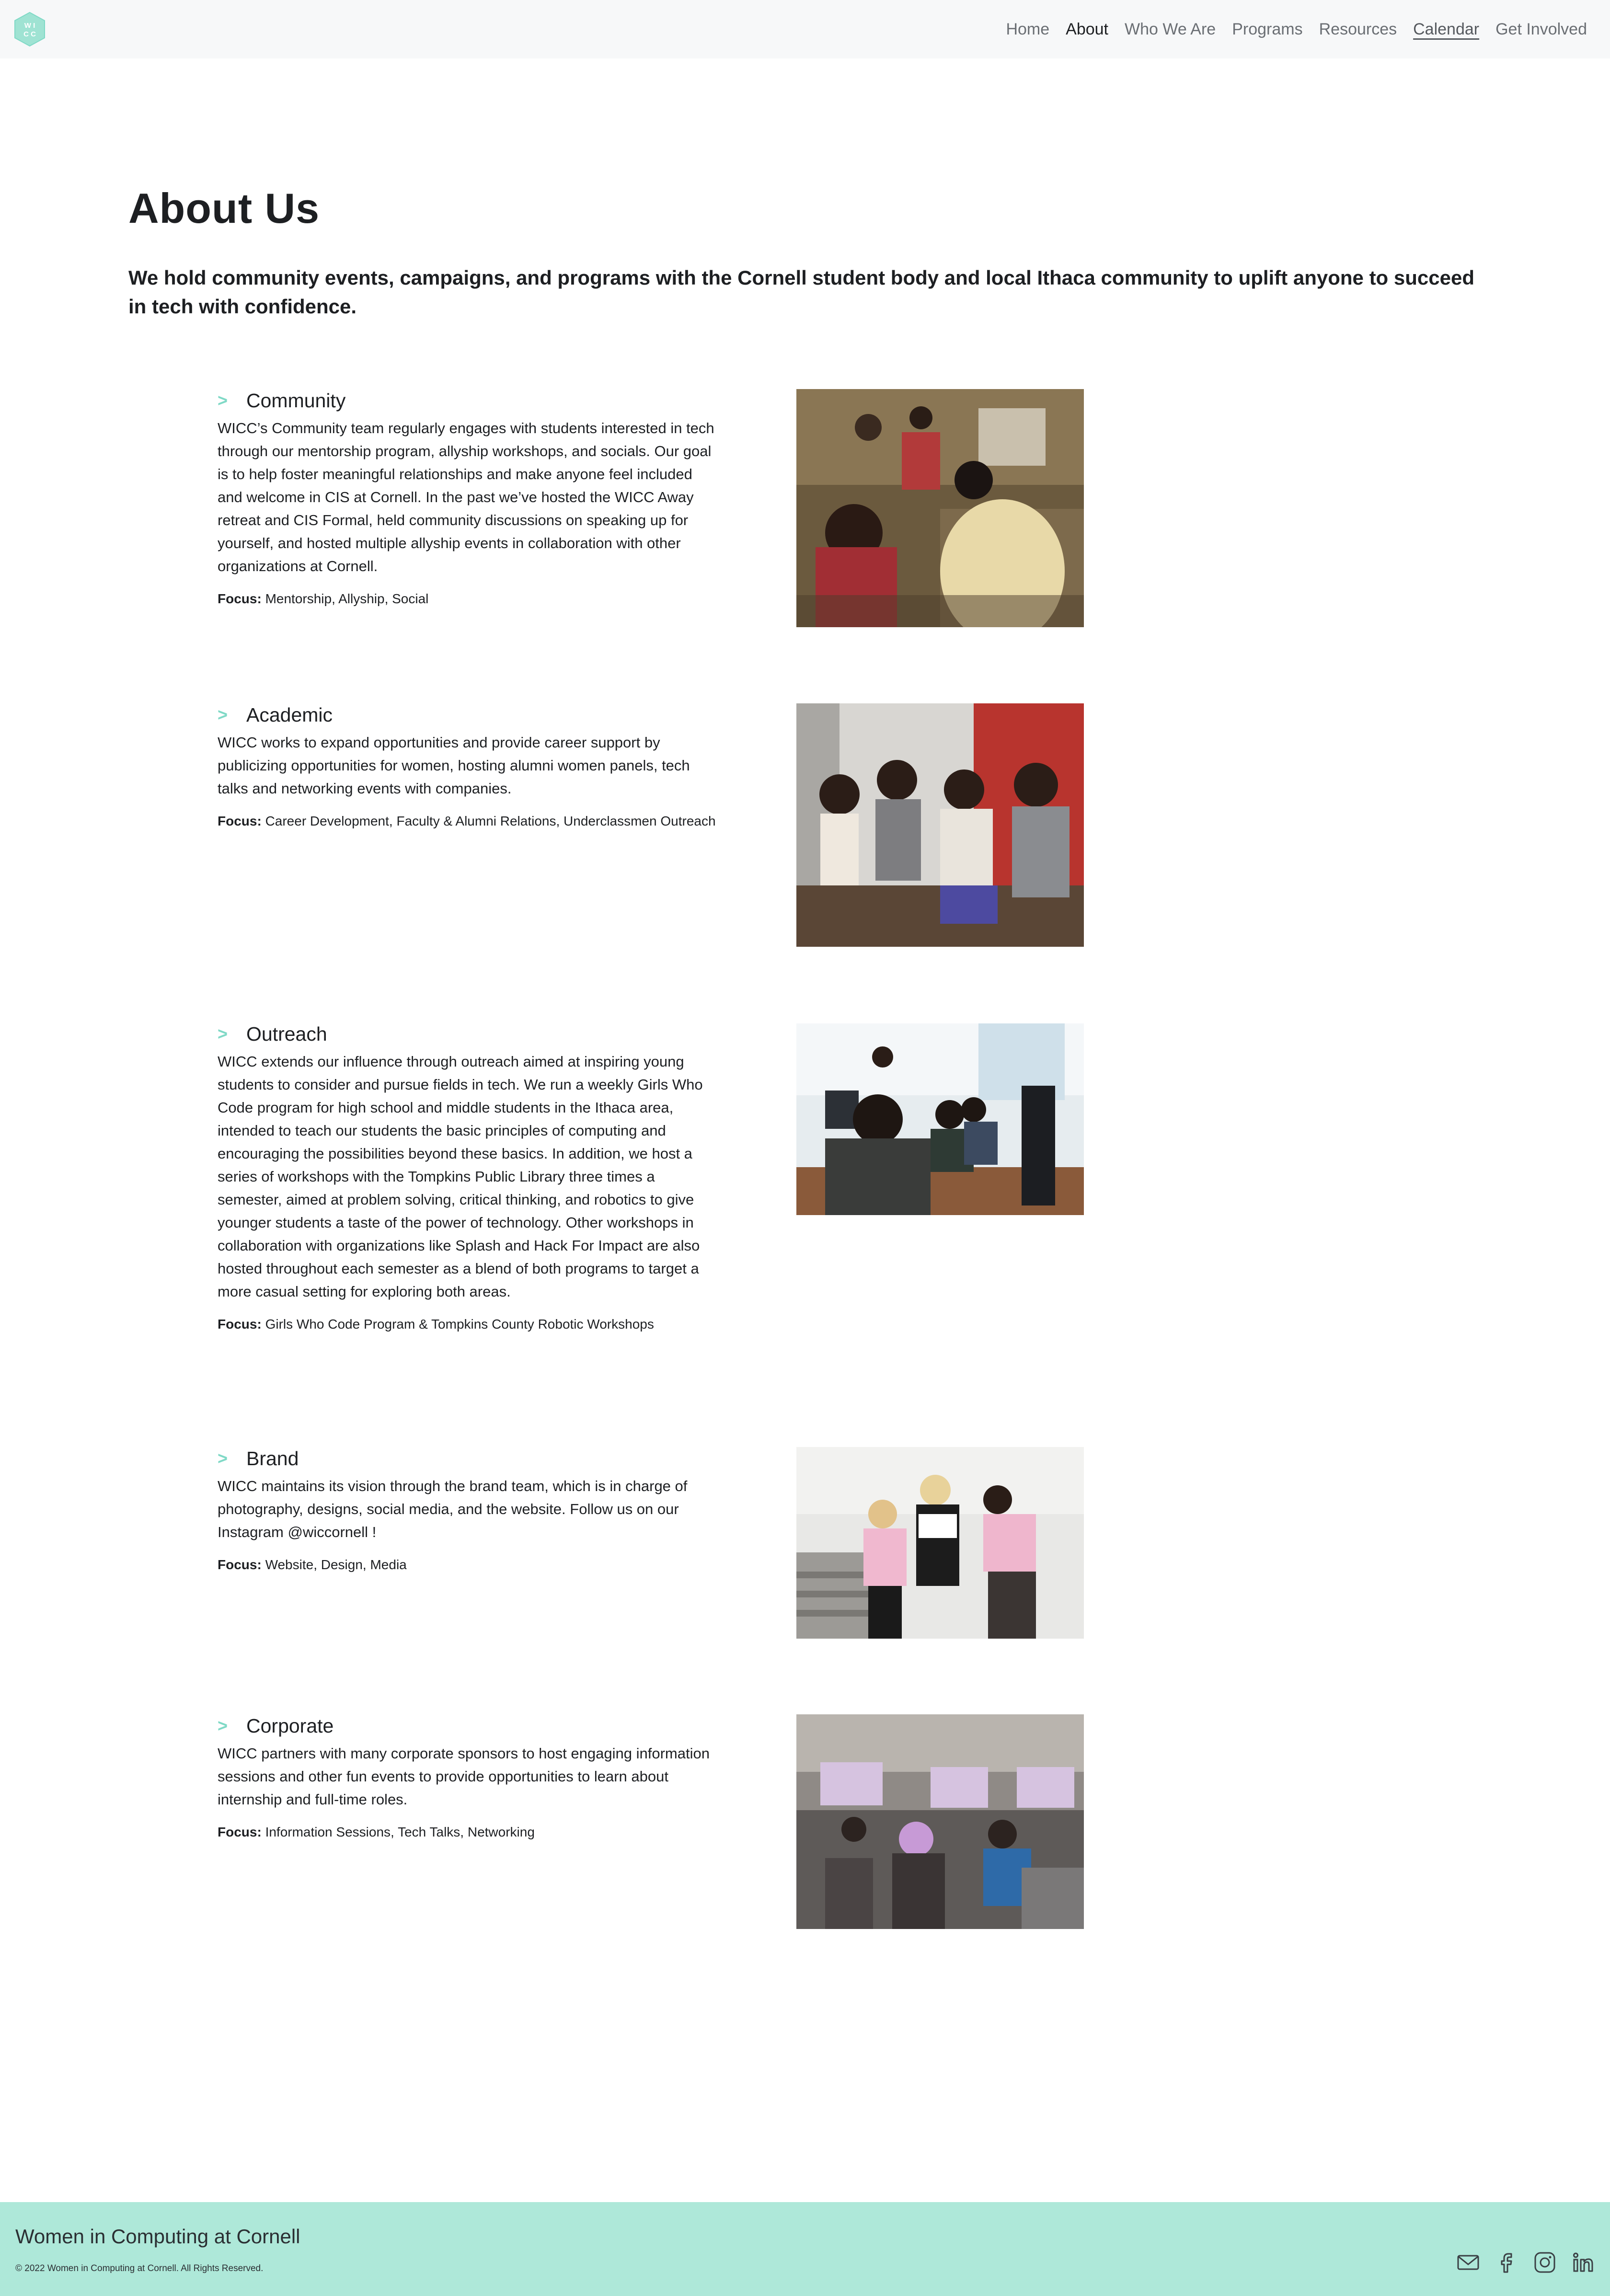 Image resolution: width=1610 pixels, height=2296 pixels. What do you see at coordinates (467, 1034) in the screenshot?
I see `section-header: > Outreach` at bounding box center [467, 1034].